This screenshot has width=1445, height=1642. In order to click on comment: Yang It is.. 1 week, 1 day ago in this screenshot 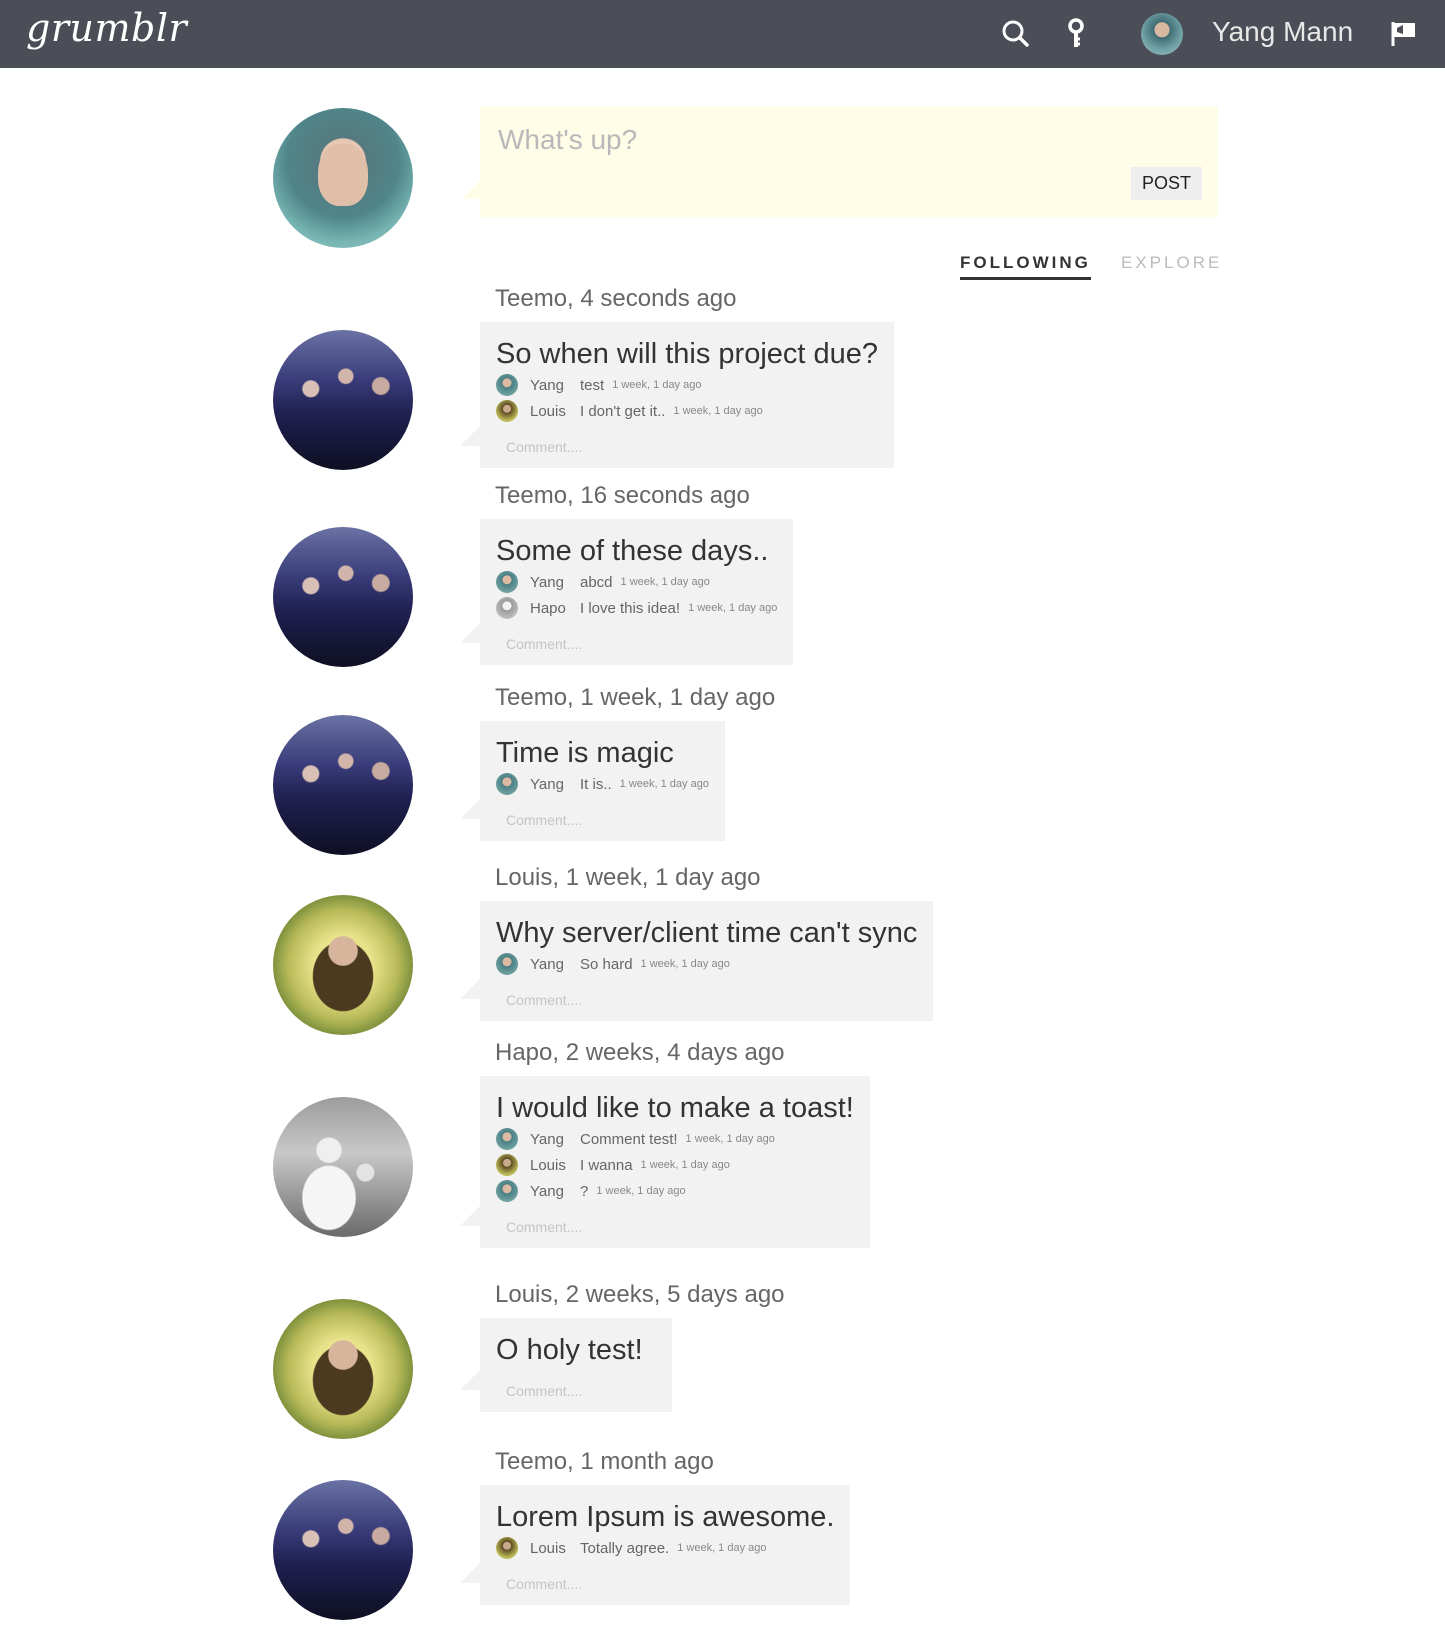, I will do `click(602, 784)`.